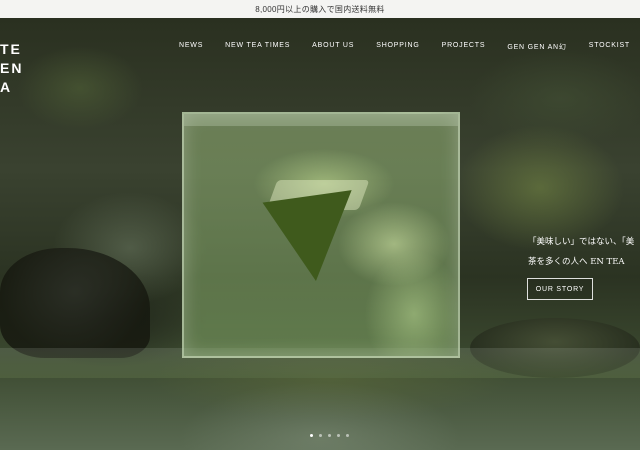 This screenshot has width=640, height=450. Describe the element at coordinates (609, 47) in the screenshot. I see `nav-item-stockist: STOCKIST` at that location.